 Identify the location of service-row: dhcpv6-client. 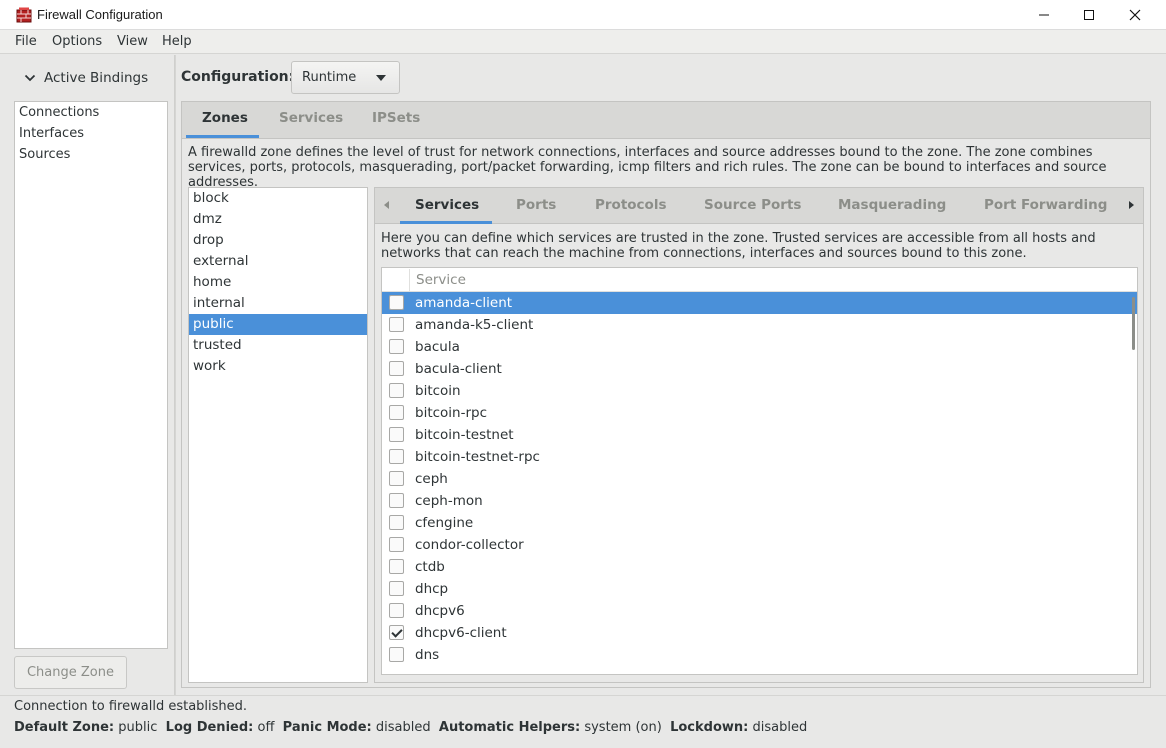
(759, 633).